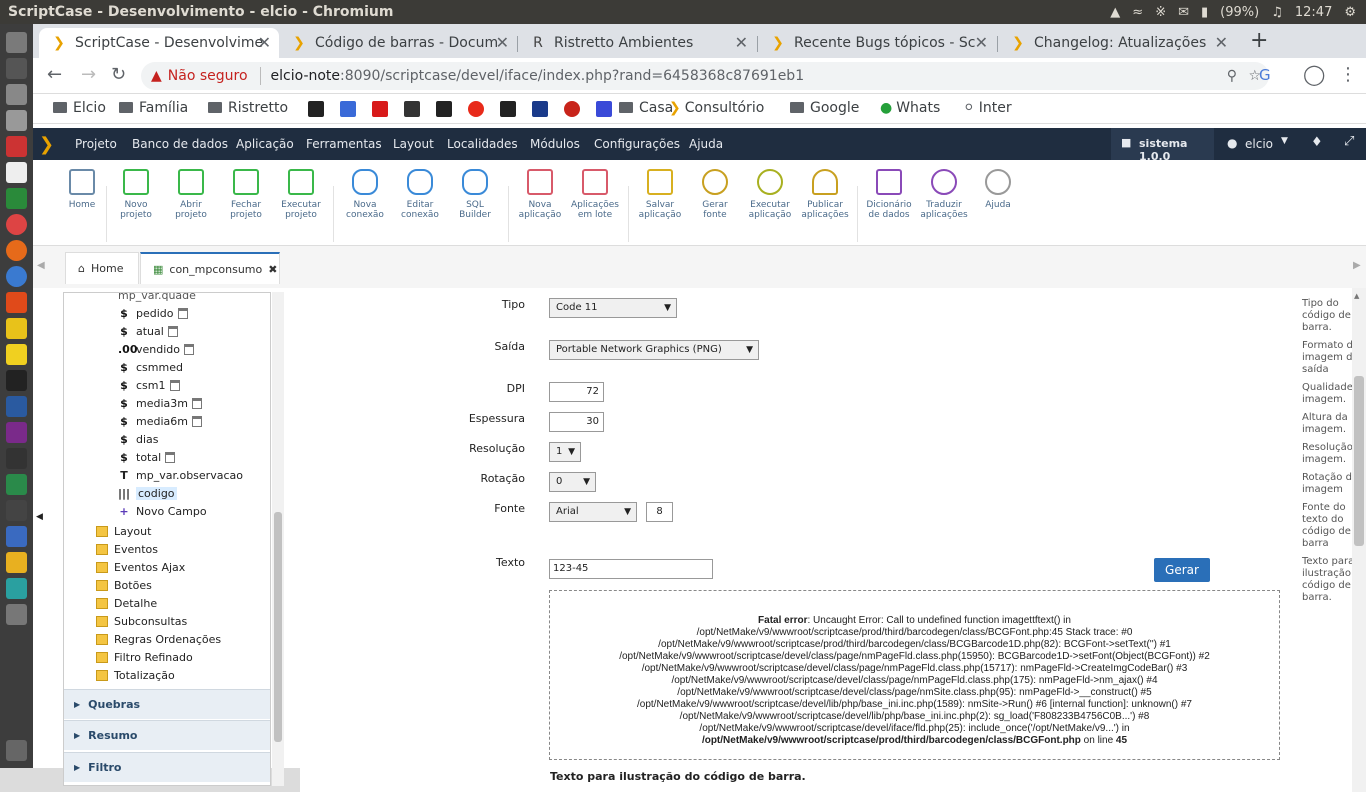 This screenshot has width=1366, height=792. What do you see at coordinates (824, 108) in the screenshot?
I see `bookmark-google: Google` at bounding box center [824, 108].